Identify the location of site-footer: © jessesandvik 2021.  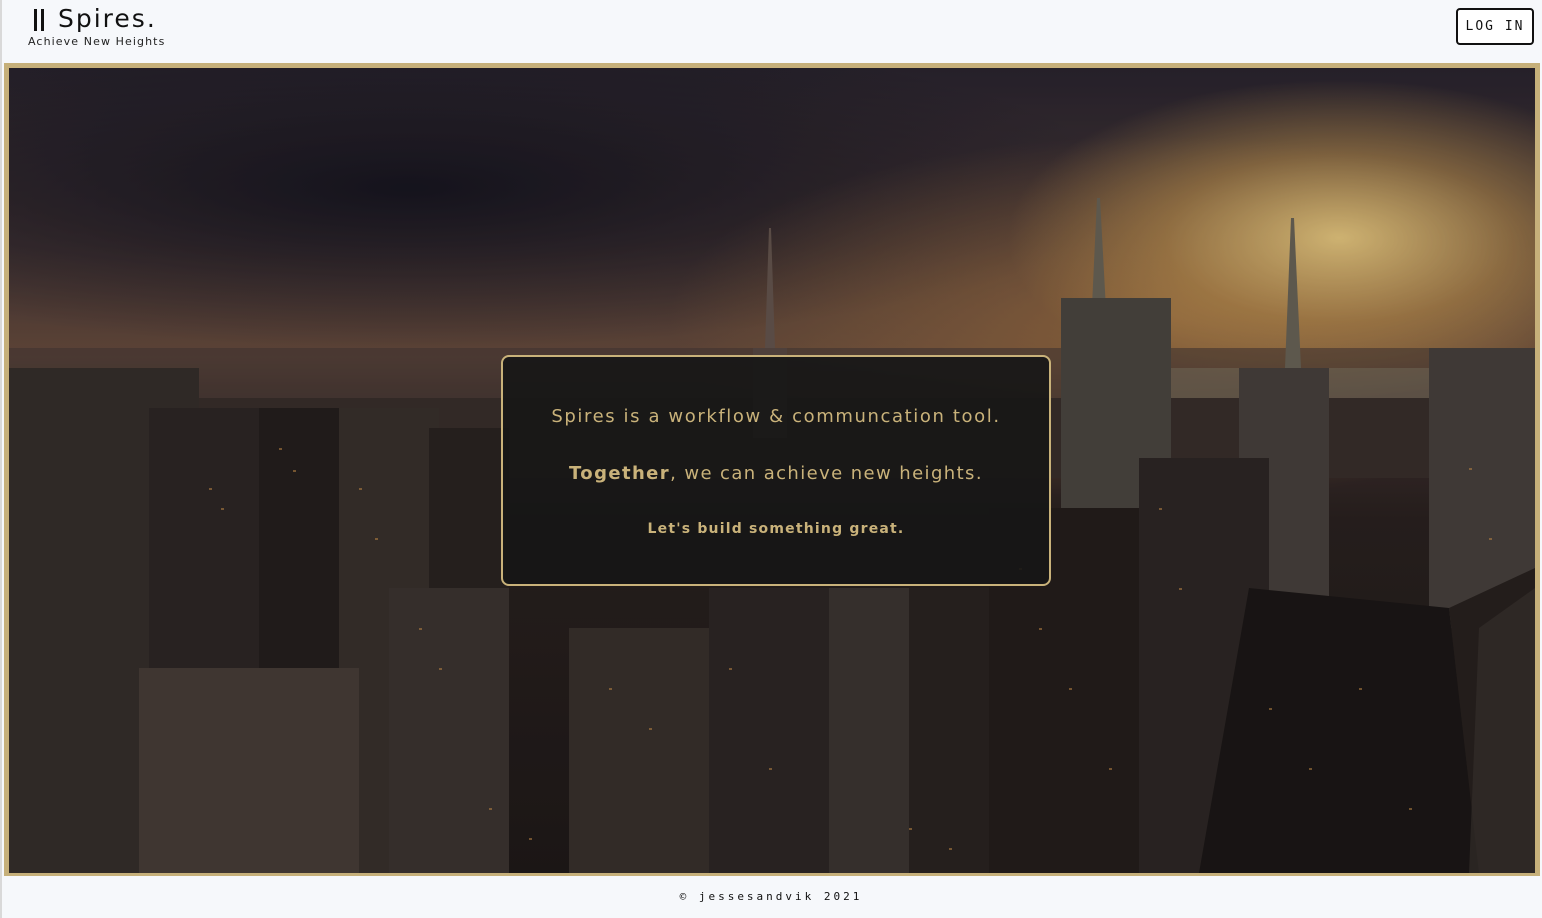
(771, 896).